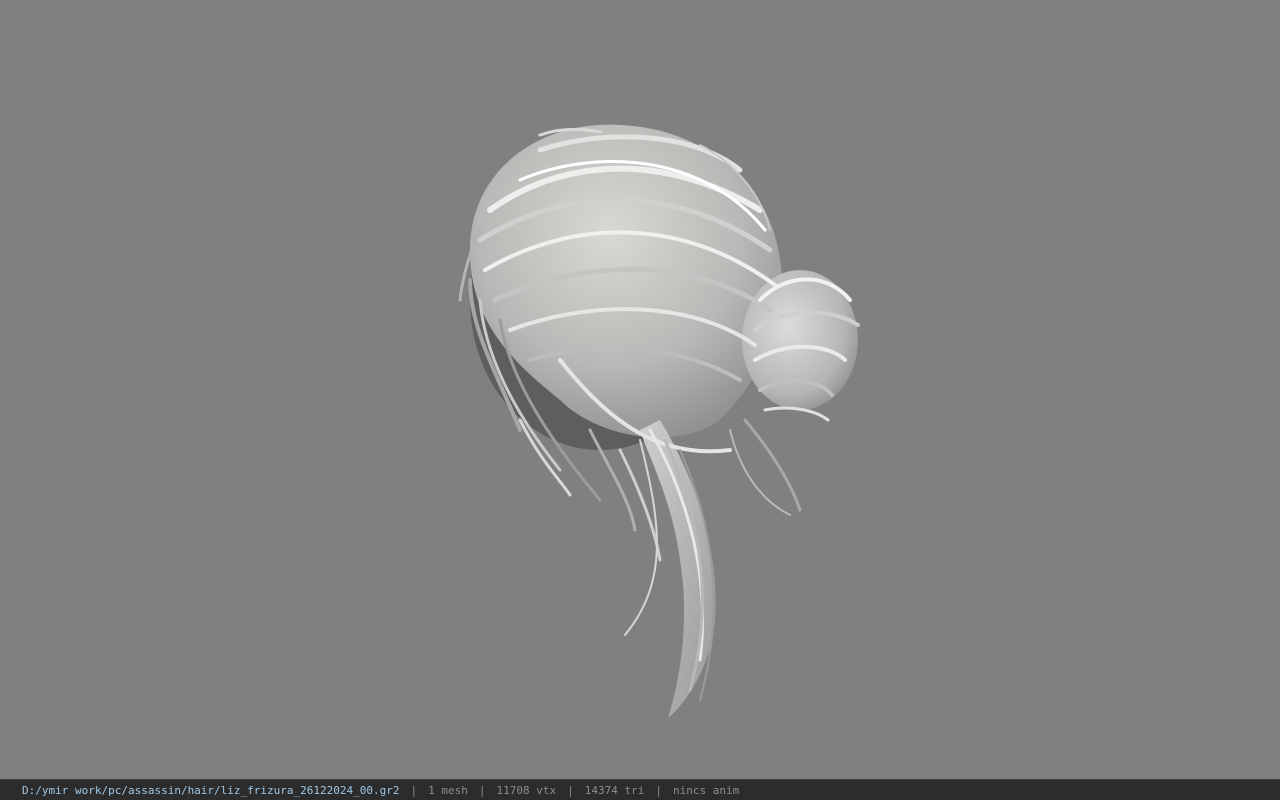  What do you see at coordinates (526, 790) in the screenshot?
I see `vertex-count: 11708 vtx` at bounding box center [526, 790].